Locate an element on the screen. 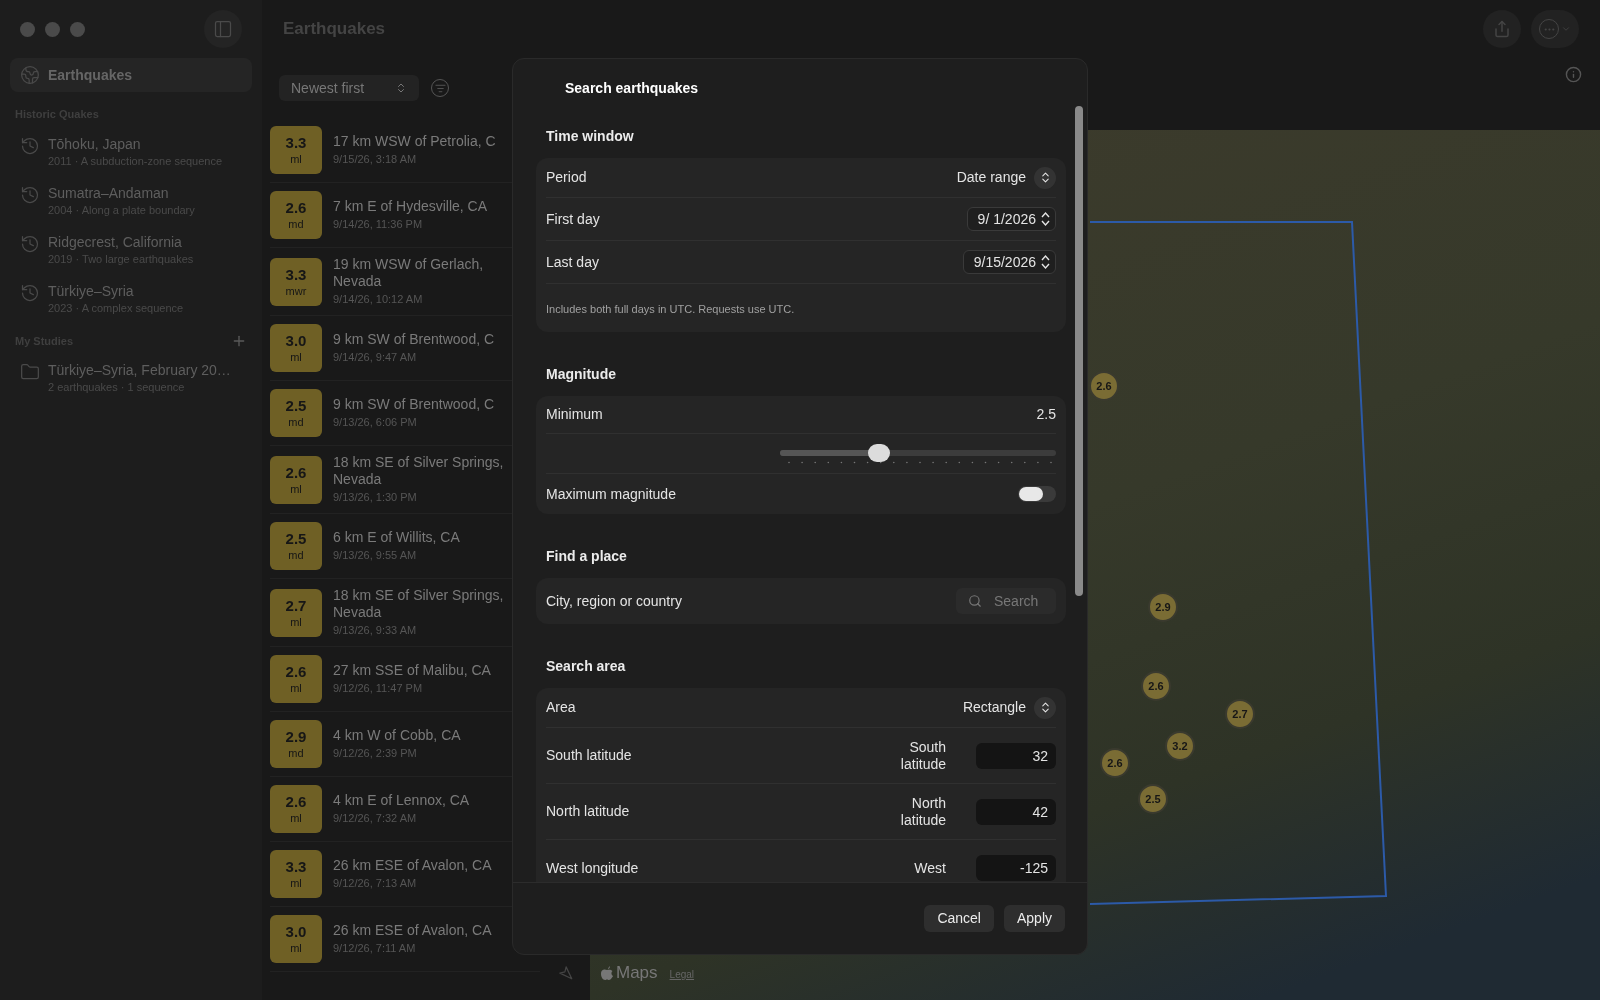 This screenshot has height=1000, width=1600. row-label: Area is located at coordinates (561, 707).